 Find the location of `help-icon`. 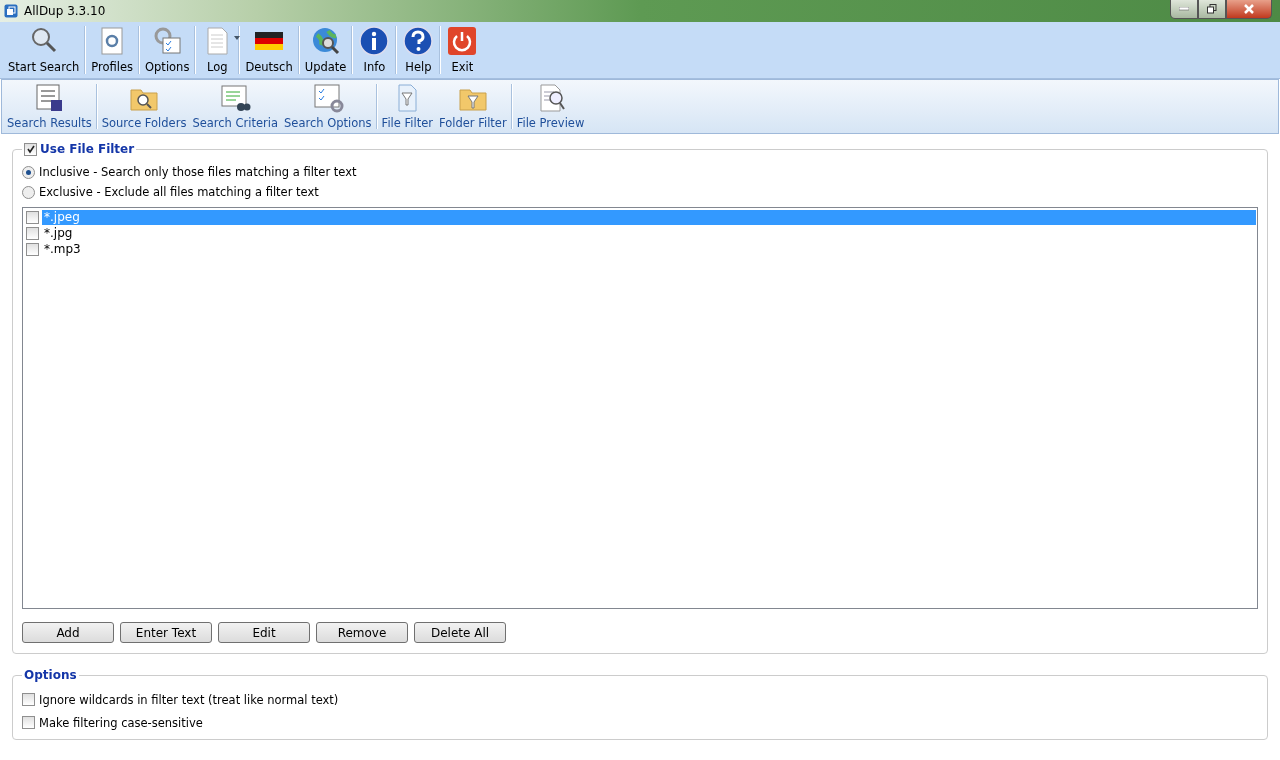

help-icon is located at coordinates (418, 41).